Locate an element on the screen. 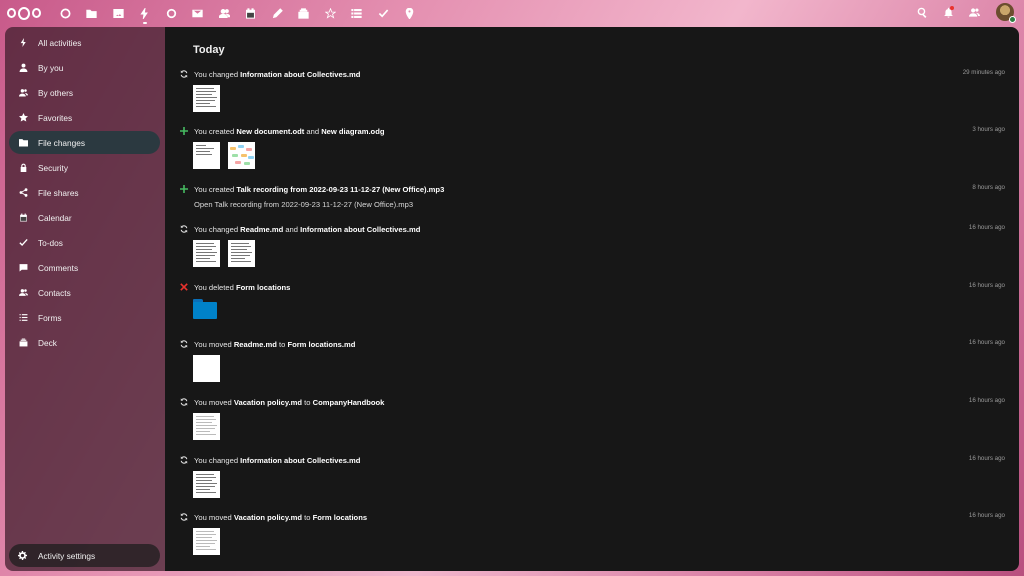  file-link: Form locations.md is located at coordinates (321, 344).